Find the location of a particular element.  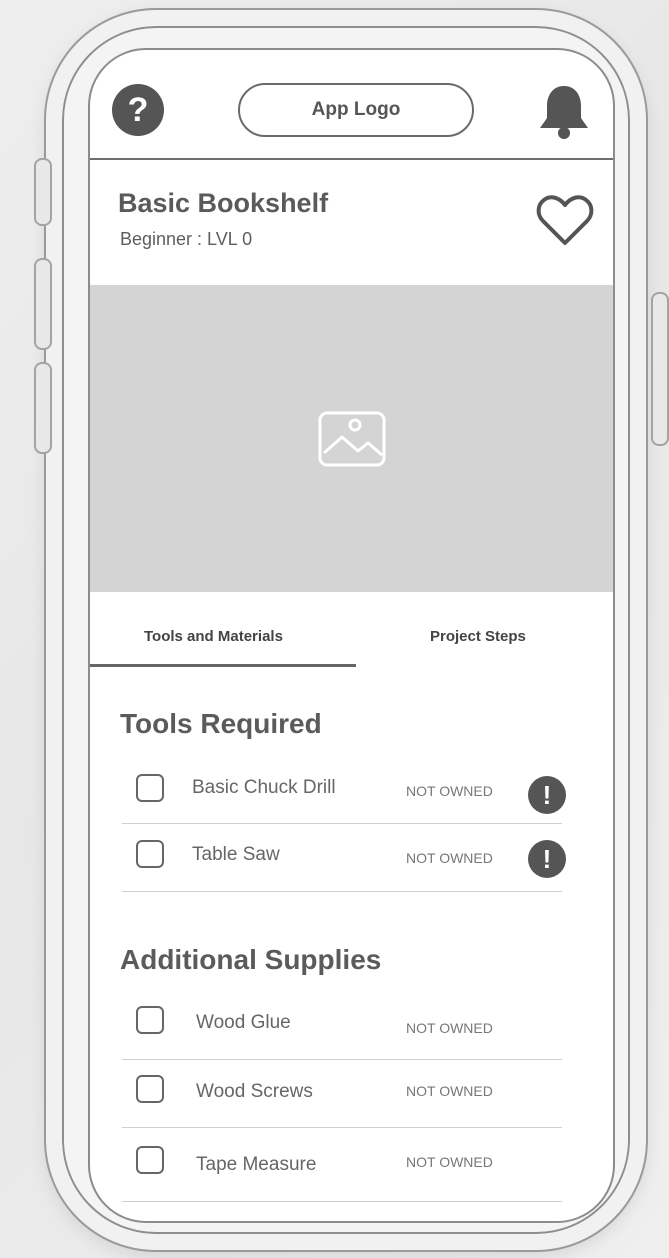

phone-volume-up-button is located at coordinates (43, 304).